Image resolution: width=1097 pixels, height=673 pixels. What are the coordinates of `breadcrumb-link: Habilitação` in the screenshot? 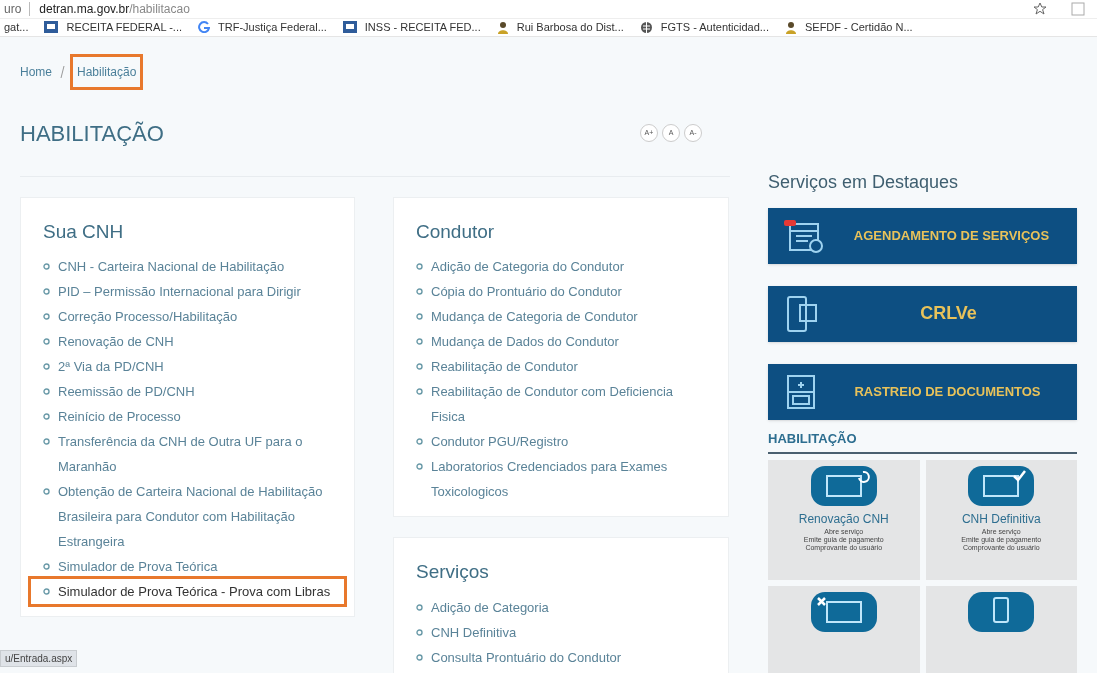 It's located at (107, 71).